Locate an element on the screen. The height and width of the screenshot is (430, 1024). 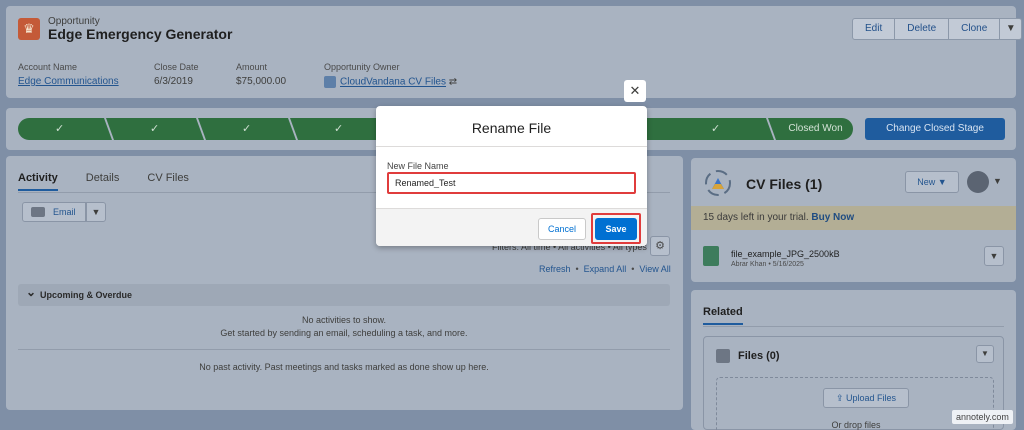
cancel-button: Cancel is located at coordinates (562, 229).